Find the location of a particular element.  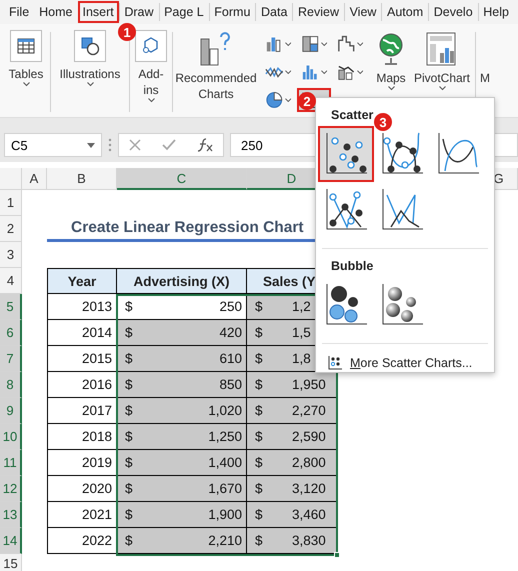

table-cell: 2020 is located at coordinates (82, 489).